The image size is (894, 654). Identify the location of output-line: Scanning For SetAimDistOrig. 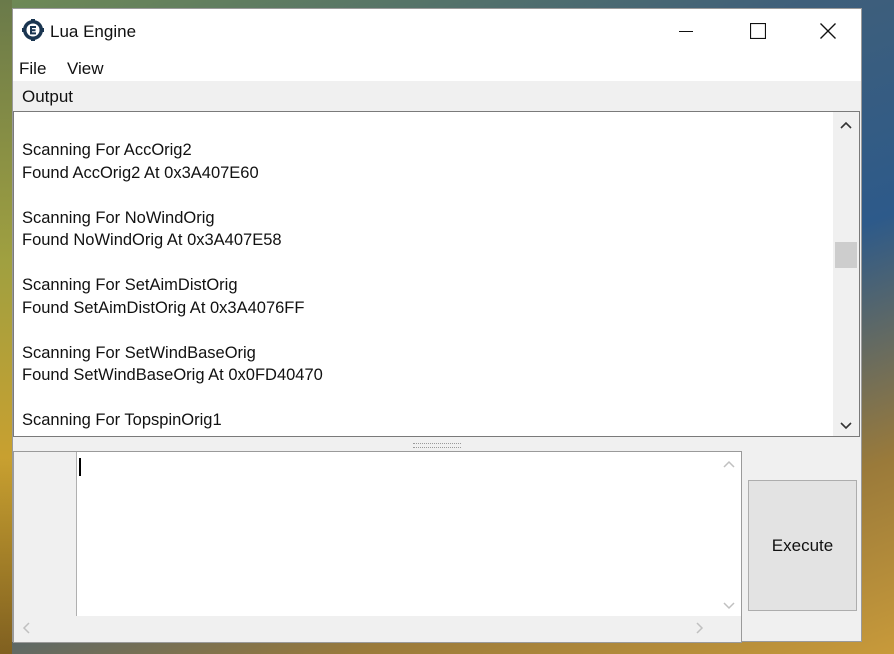
(130, 285).